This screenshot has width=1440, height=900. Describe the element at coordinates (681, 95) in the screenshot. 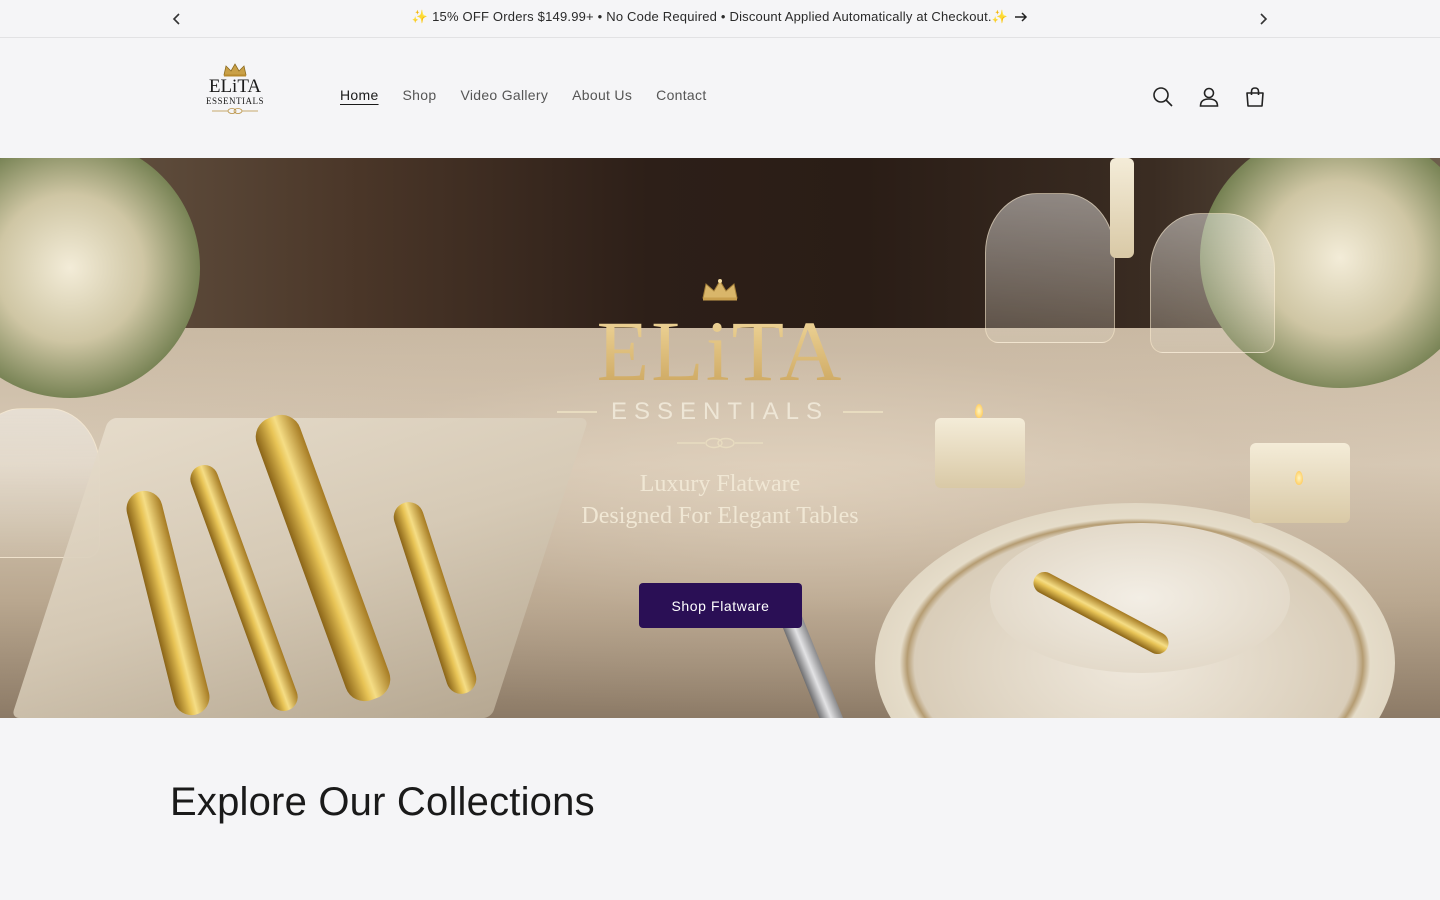

I see `nav-contact: Contact` at that location.